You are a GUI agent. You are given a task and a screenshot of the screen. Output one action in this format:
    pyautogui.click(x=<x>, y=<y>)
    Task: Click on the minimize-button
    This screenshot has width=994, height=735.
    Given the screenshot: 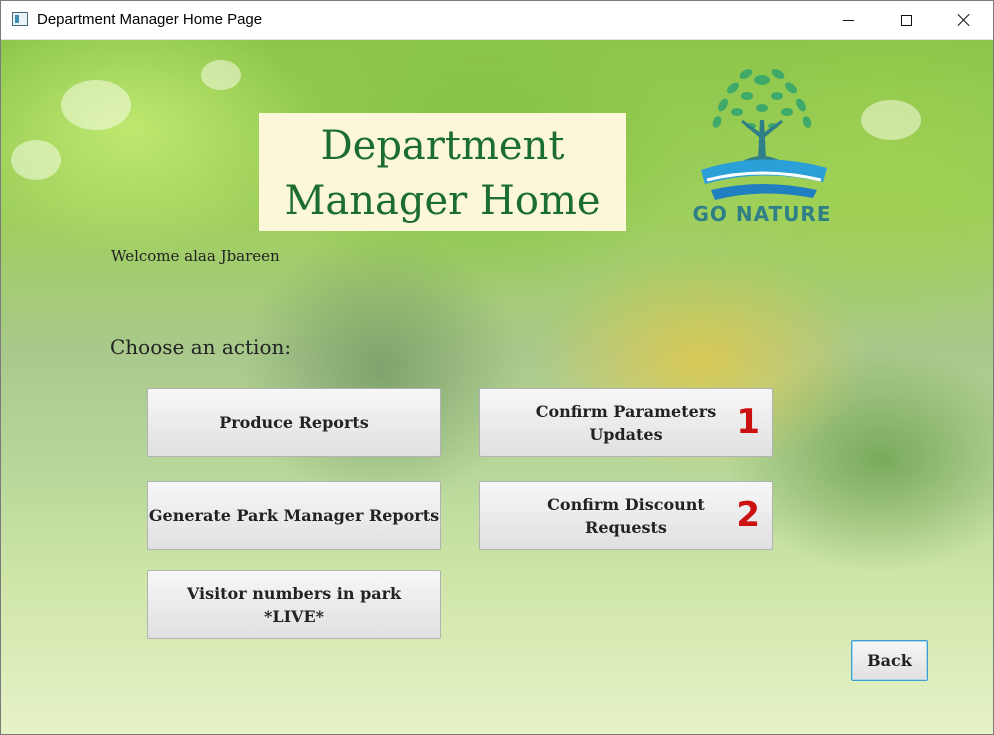 What is the action you would take?
    pyautogui.click(x=848, y=20)
    